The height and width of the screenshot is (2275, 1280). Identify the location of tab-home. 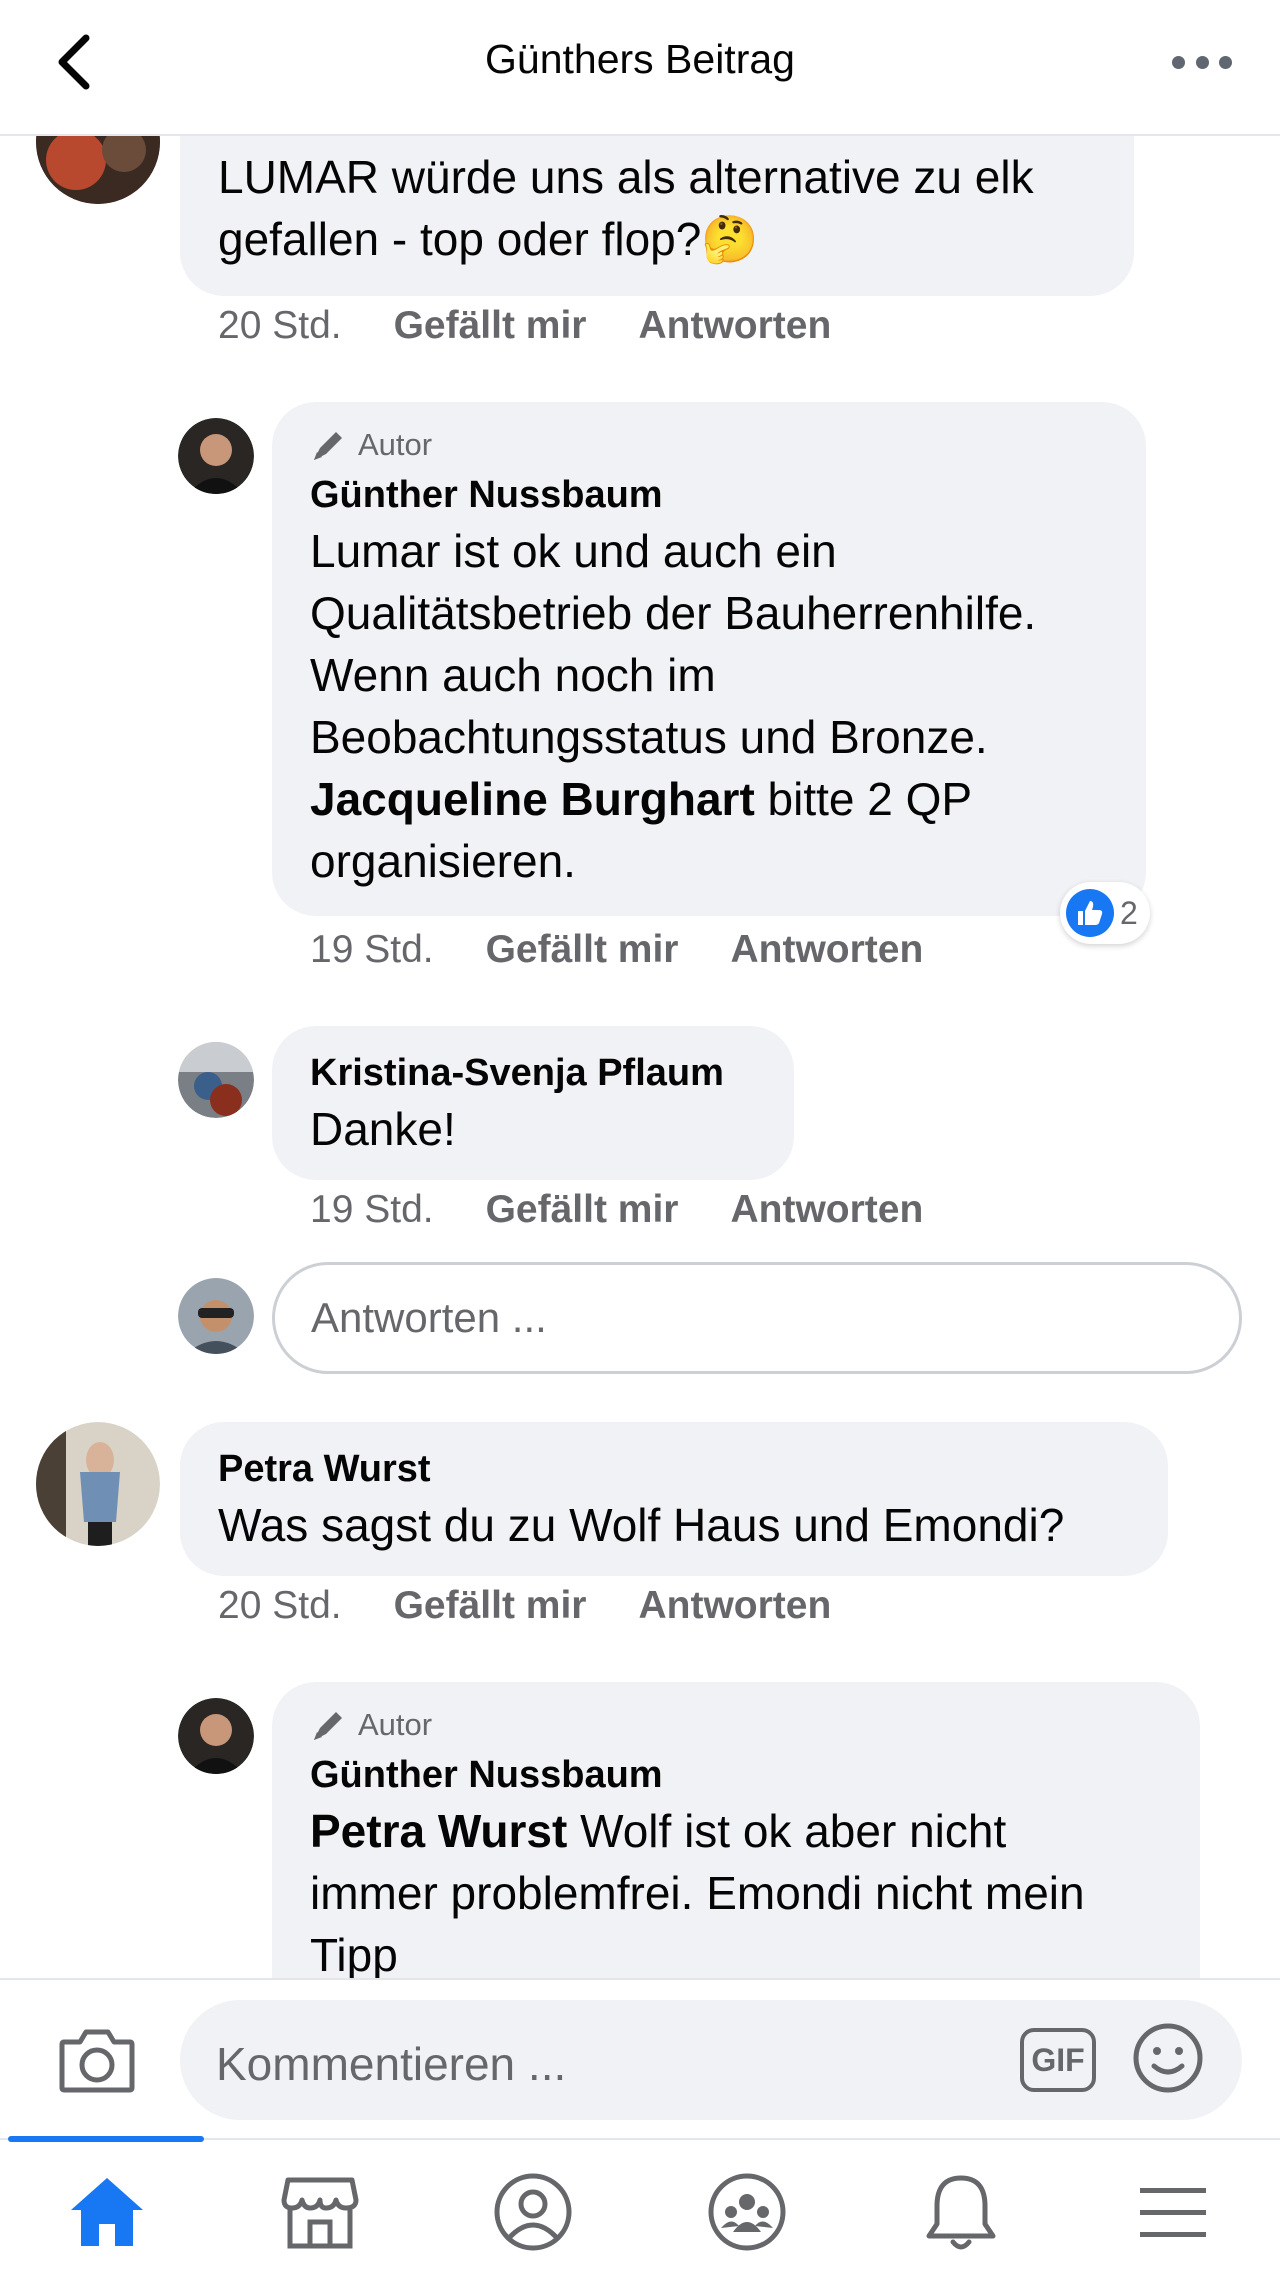
(107, 2212).